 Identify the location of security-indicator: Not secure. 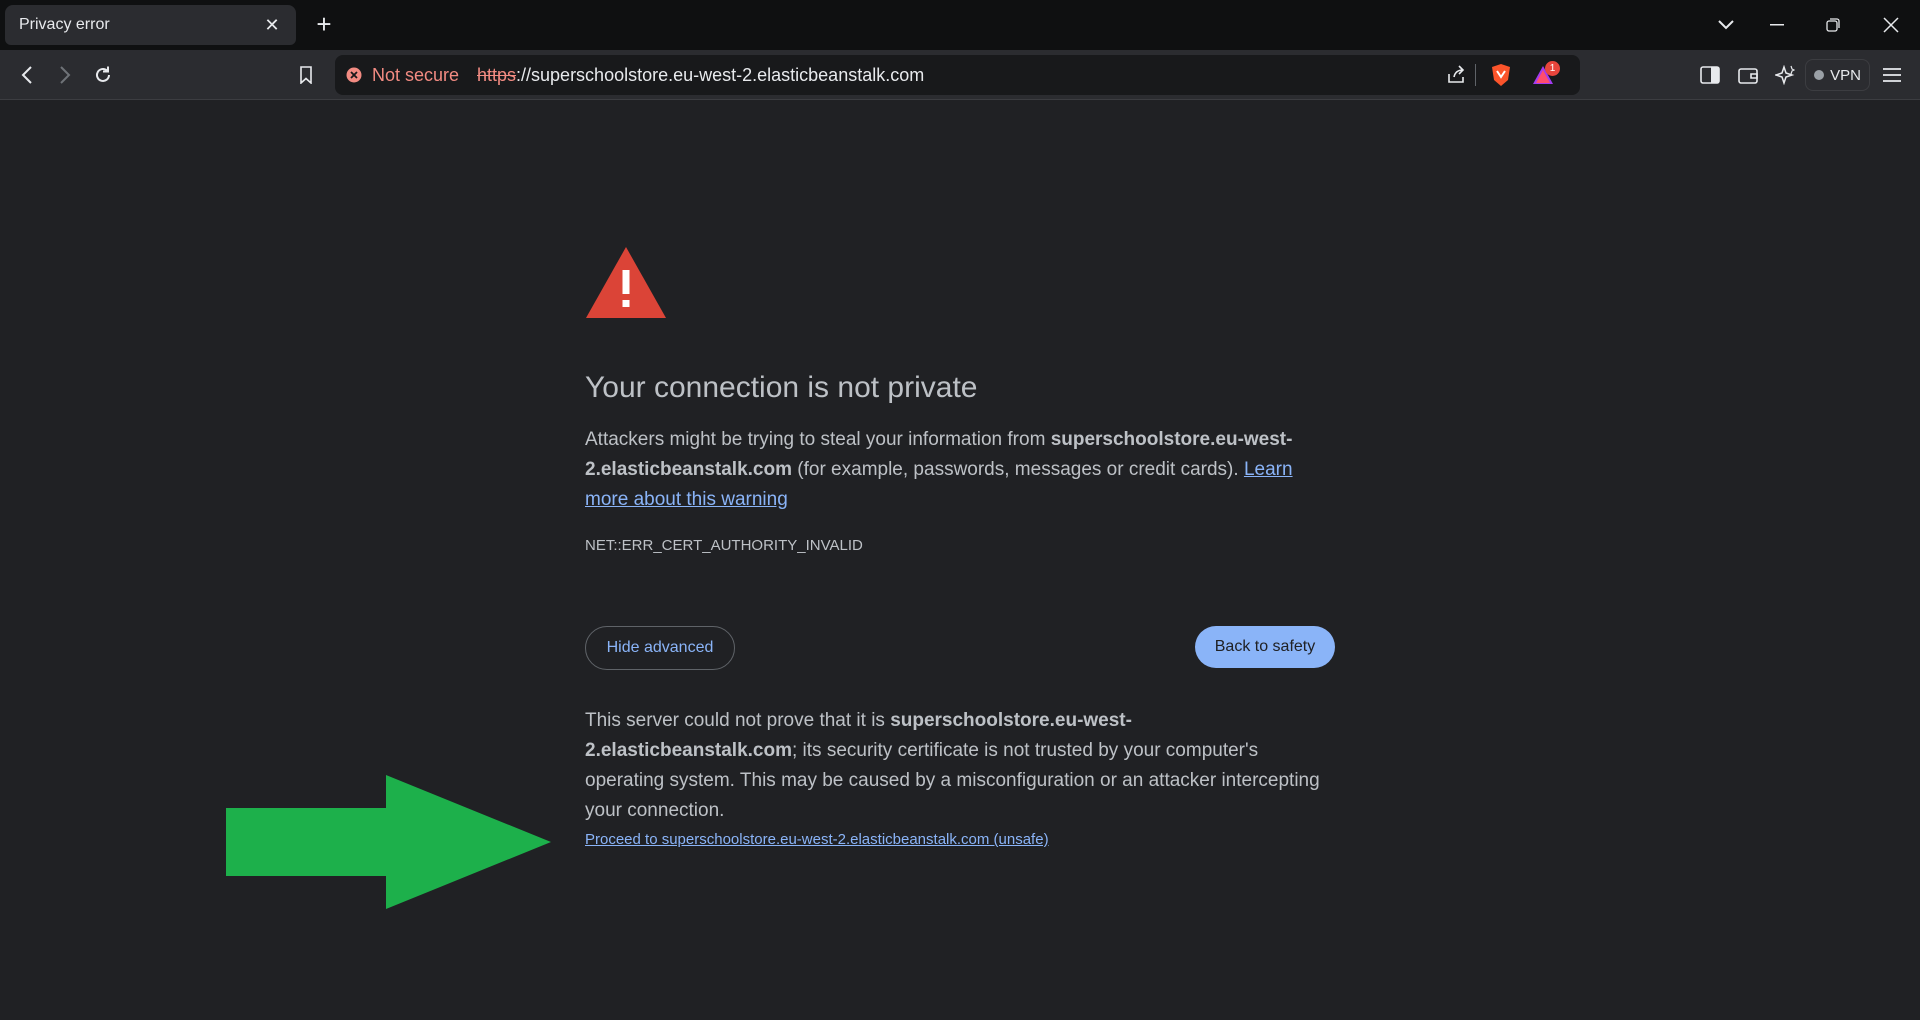
(402, 75).